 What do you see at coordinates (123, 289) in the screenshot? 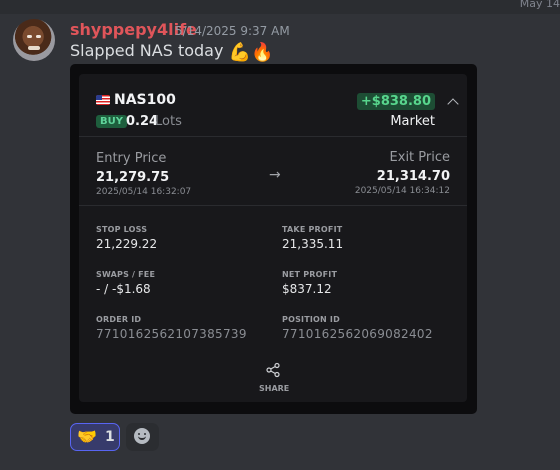
I see `swaps-fee-value: - / -$1.68` at bounding box center [123, 289].